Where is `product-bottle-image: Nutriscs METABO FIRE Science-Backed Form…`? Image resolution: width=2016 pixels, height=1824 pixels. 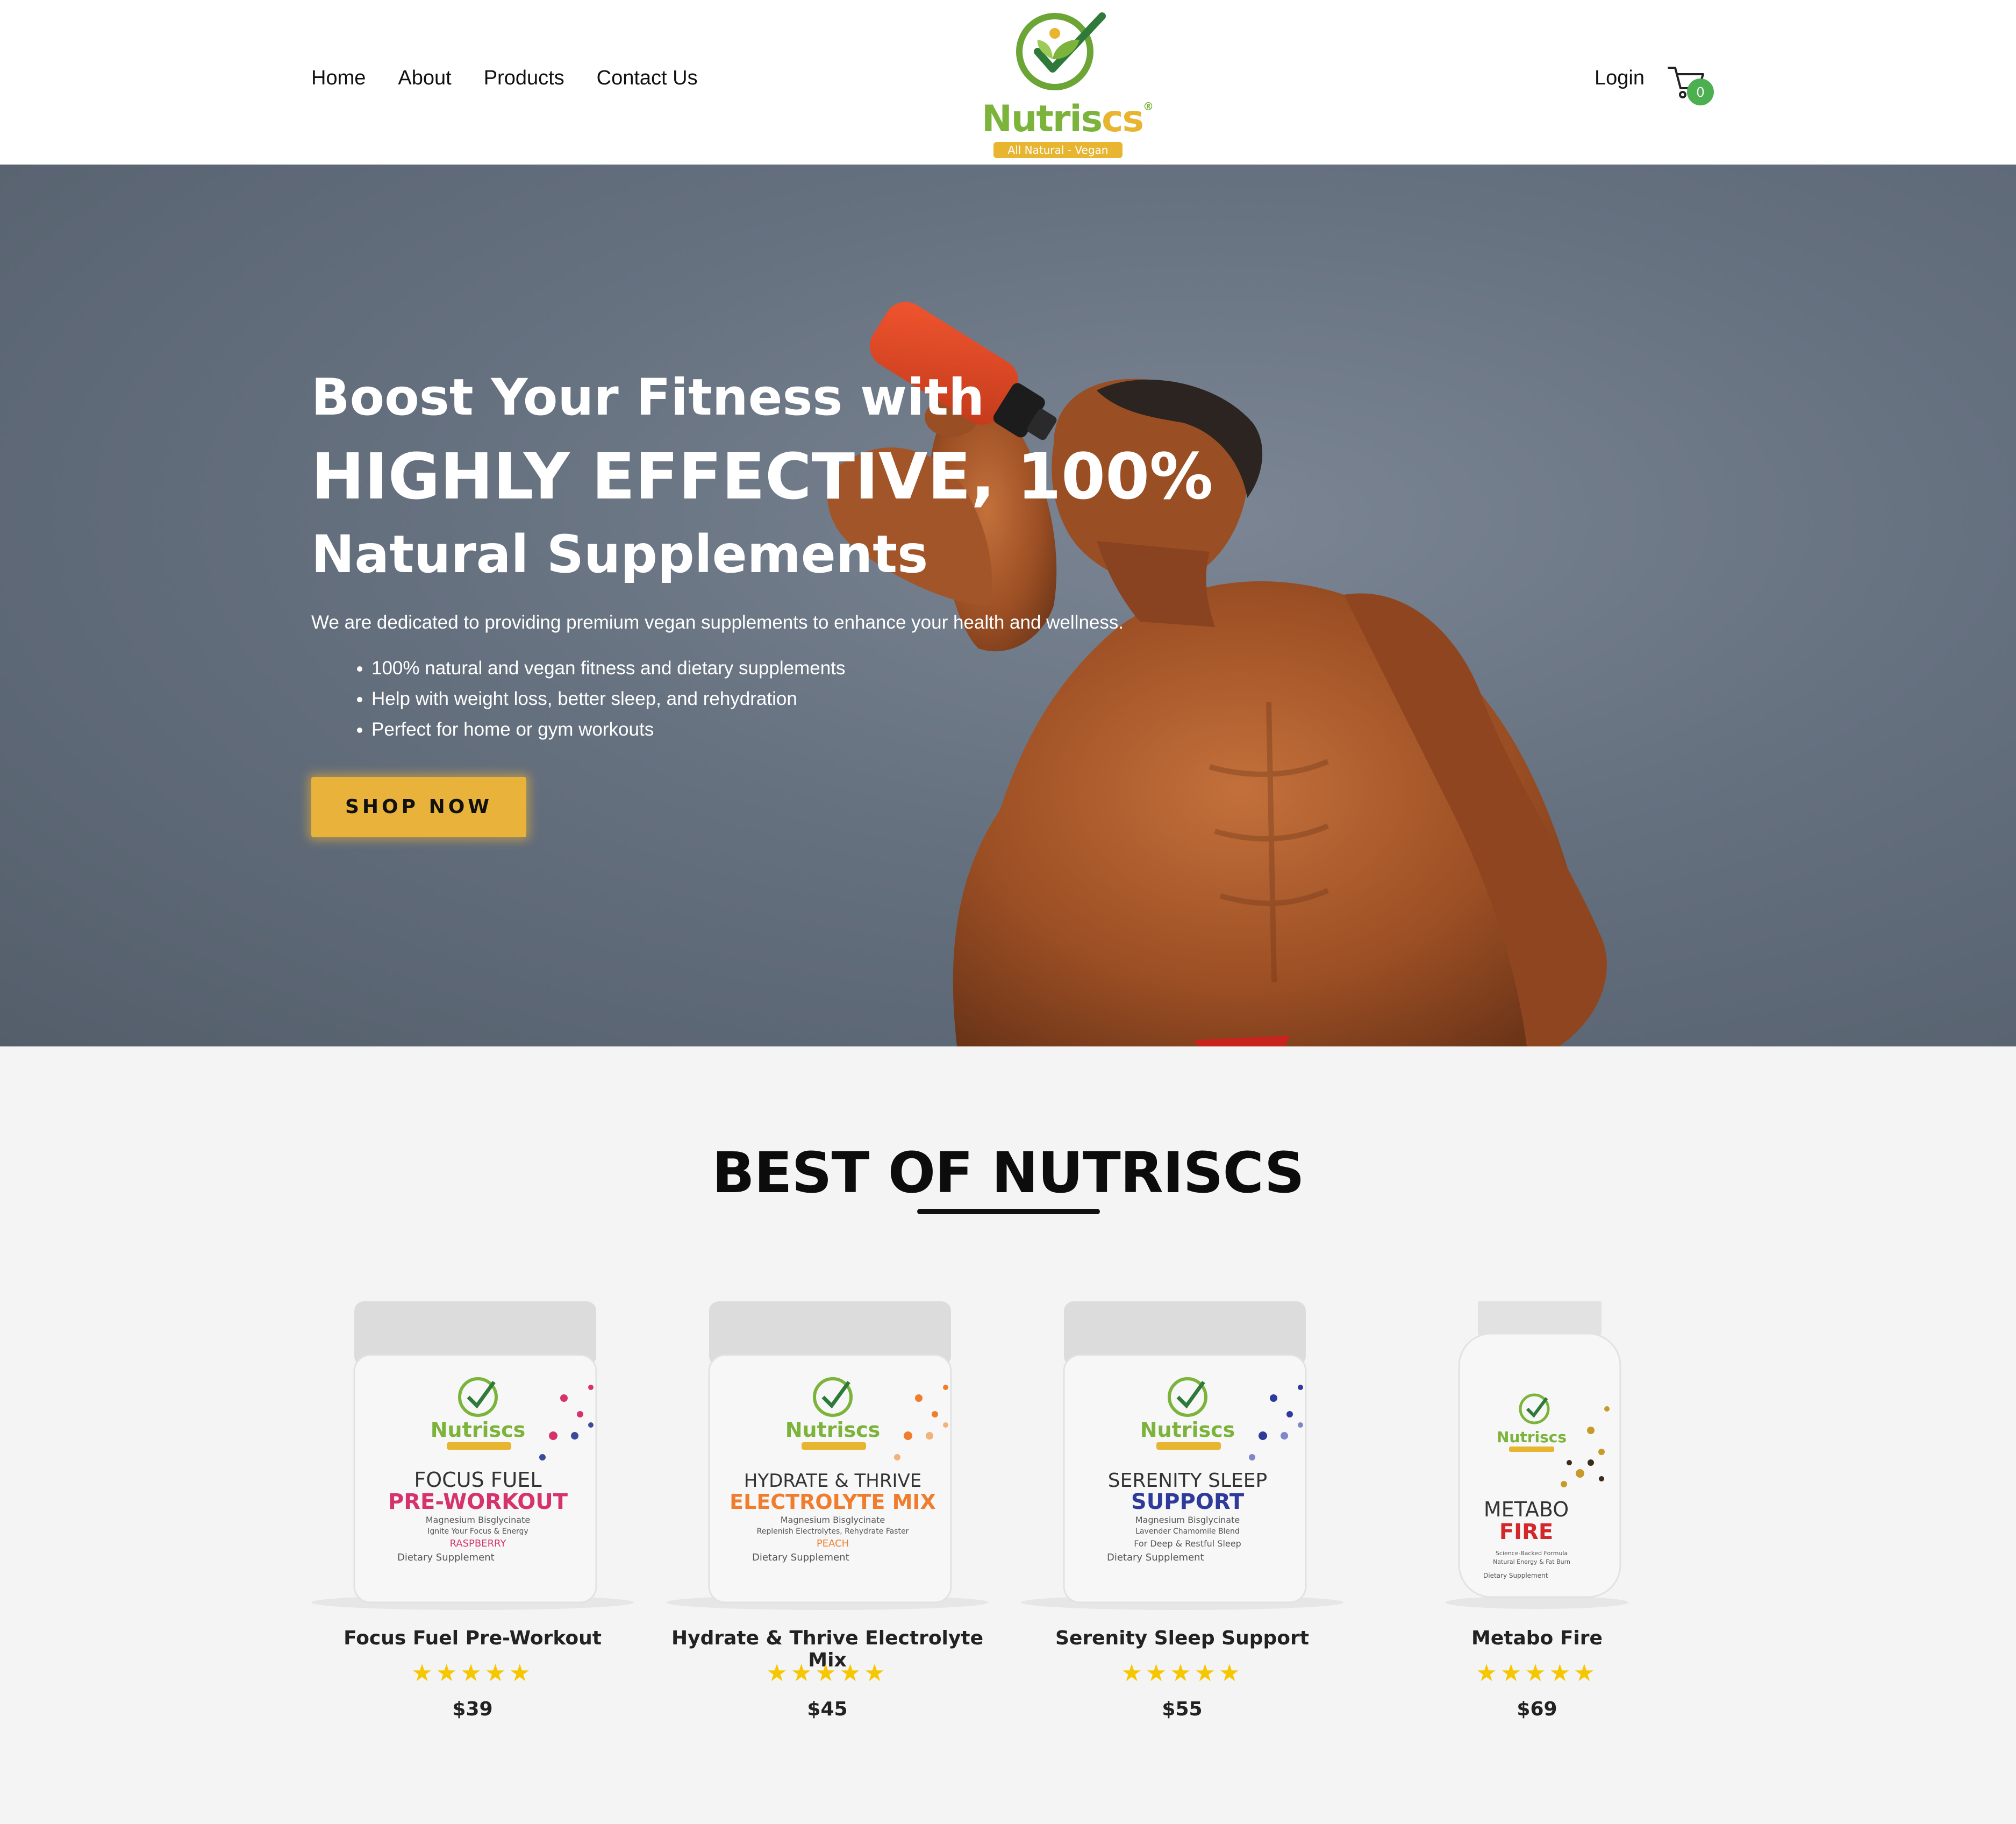 product-bottle-image: Nutriscs METABO FIRE Science-Backed Form… is located at coordinates (1537, 1452).